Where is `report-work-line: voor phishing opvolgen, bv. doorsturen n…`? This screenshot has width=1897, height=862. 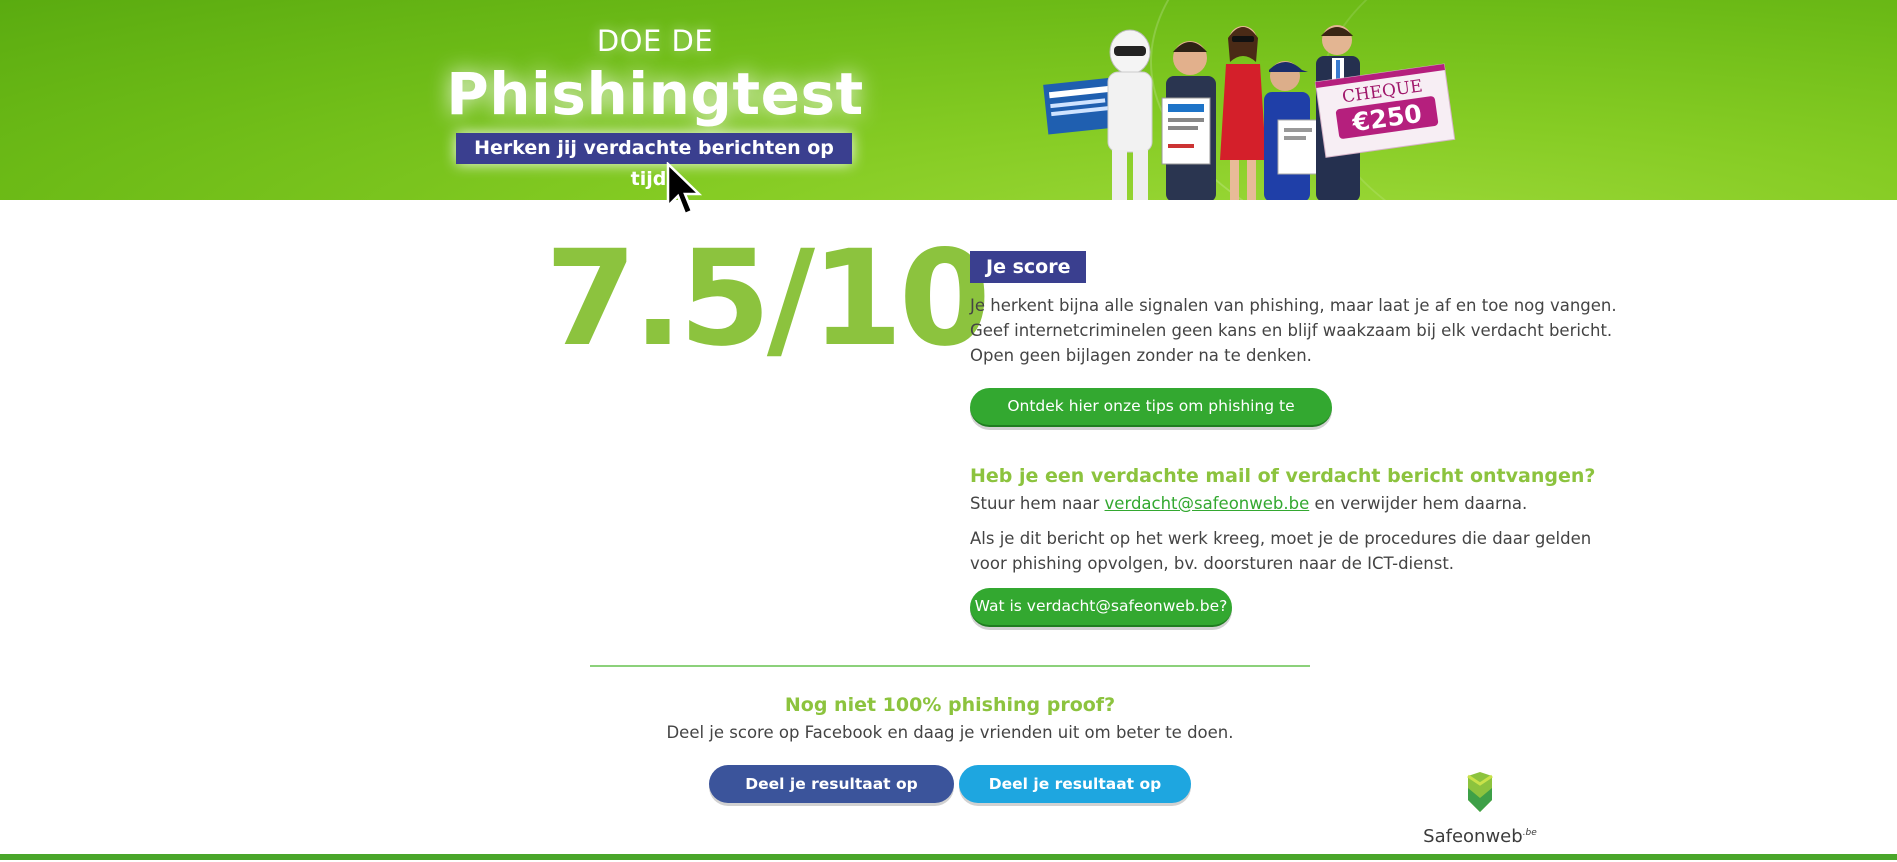
report-work-line: voor phishing opvolgen, bv. doorsturen n… is located at coordinates (1212, 563).